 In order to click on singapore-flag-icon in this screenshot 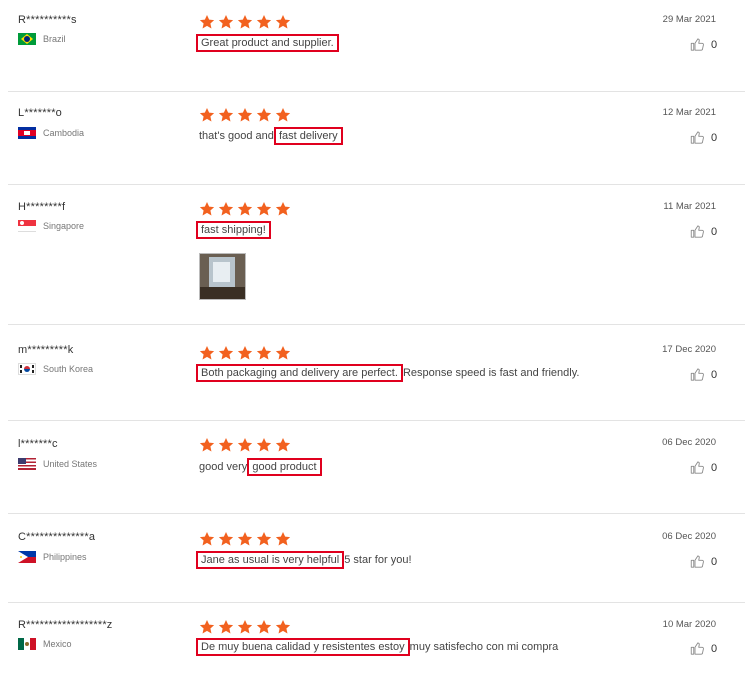, I will do `click(27, 226)`.